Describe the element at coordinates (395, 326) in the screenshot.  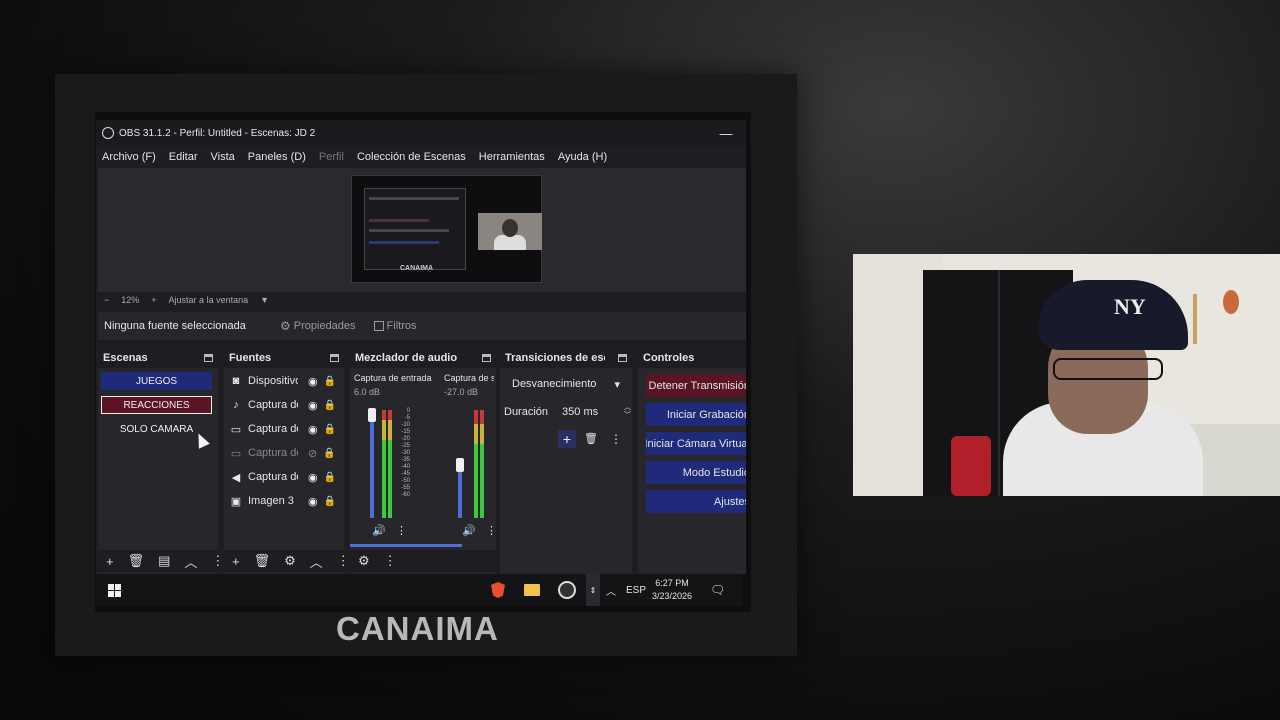
I see `filters-button: Filtros` at that location.